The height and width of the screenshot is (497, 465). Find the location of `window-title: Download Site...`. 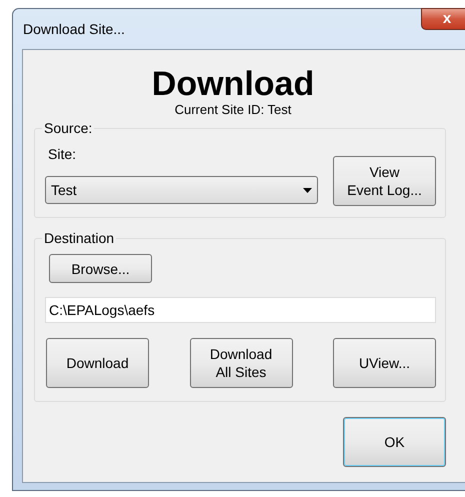

window-title: Download Site... is located at coordinates (74, 29).